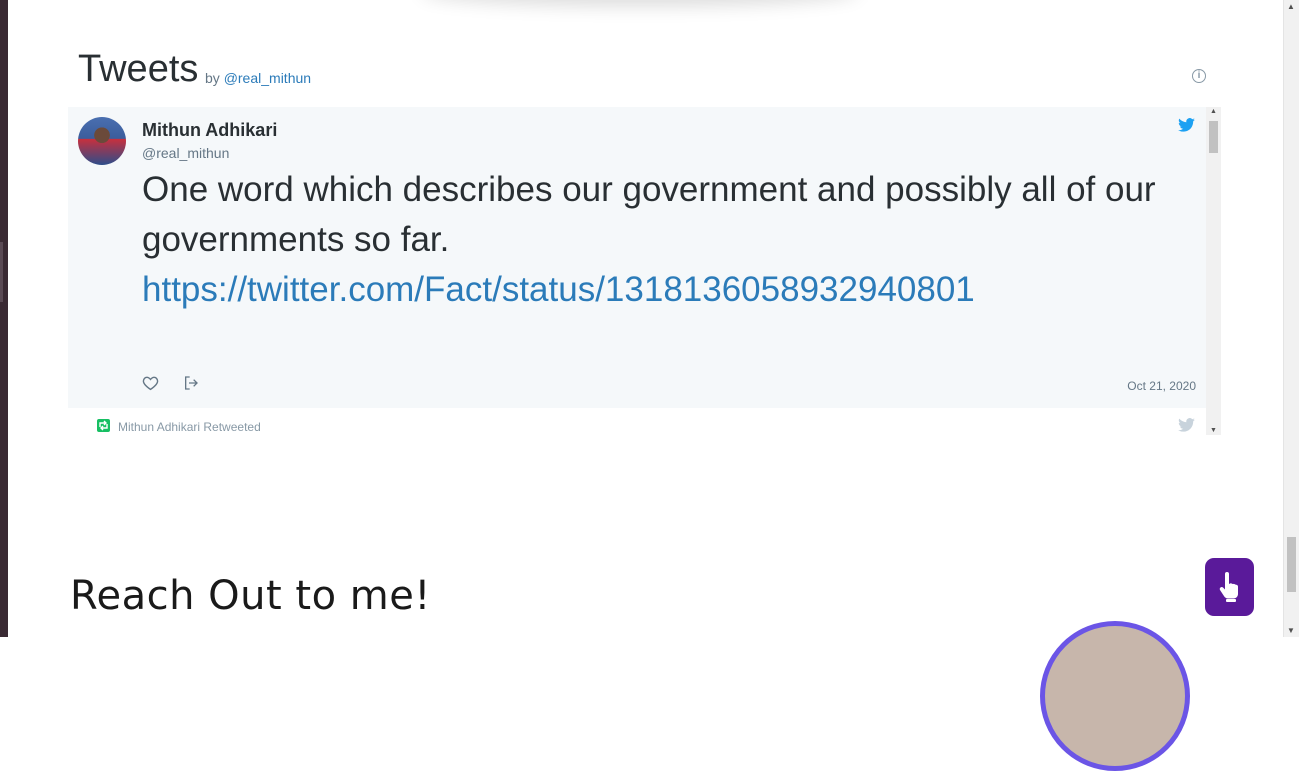 The height and width of the screenshot is (771, 1299). Describe the element at coordinates (1213, 137) in the screenshot. I see `feed-scrollbar-thumb` at that location.